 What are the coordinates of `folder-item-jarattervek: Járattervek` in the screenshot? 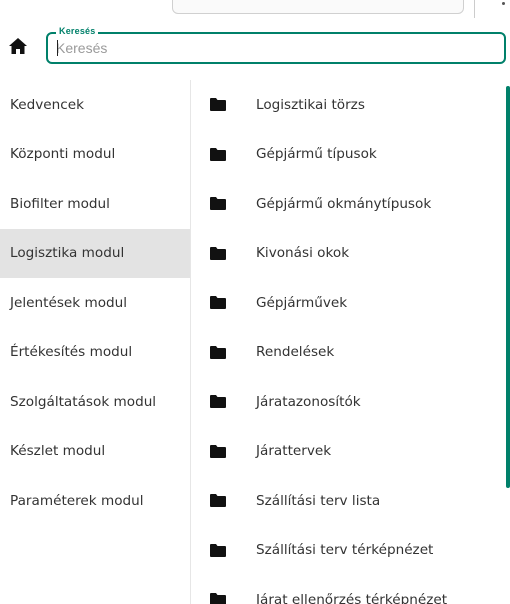 It's located at (351, 452).